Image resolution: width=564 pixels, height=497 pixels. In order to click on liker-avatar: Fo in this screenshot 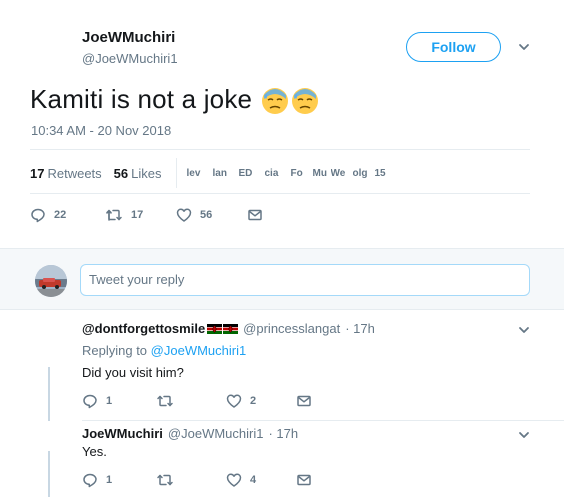, I will do `click(302, 173)`.